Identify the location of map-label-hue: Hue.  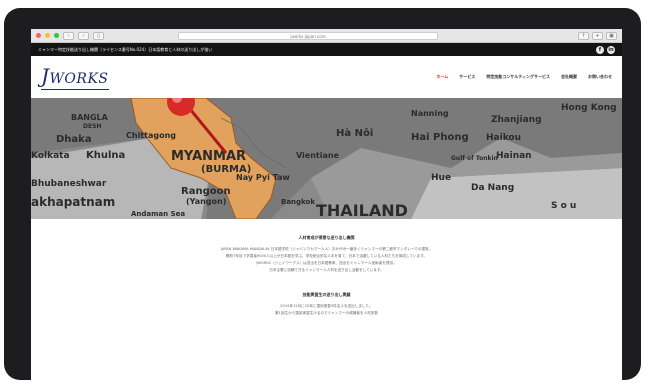
(441, 178).